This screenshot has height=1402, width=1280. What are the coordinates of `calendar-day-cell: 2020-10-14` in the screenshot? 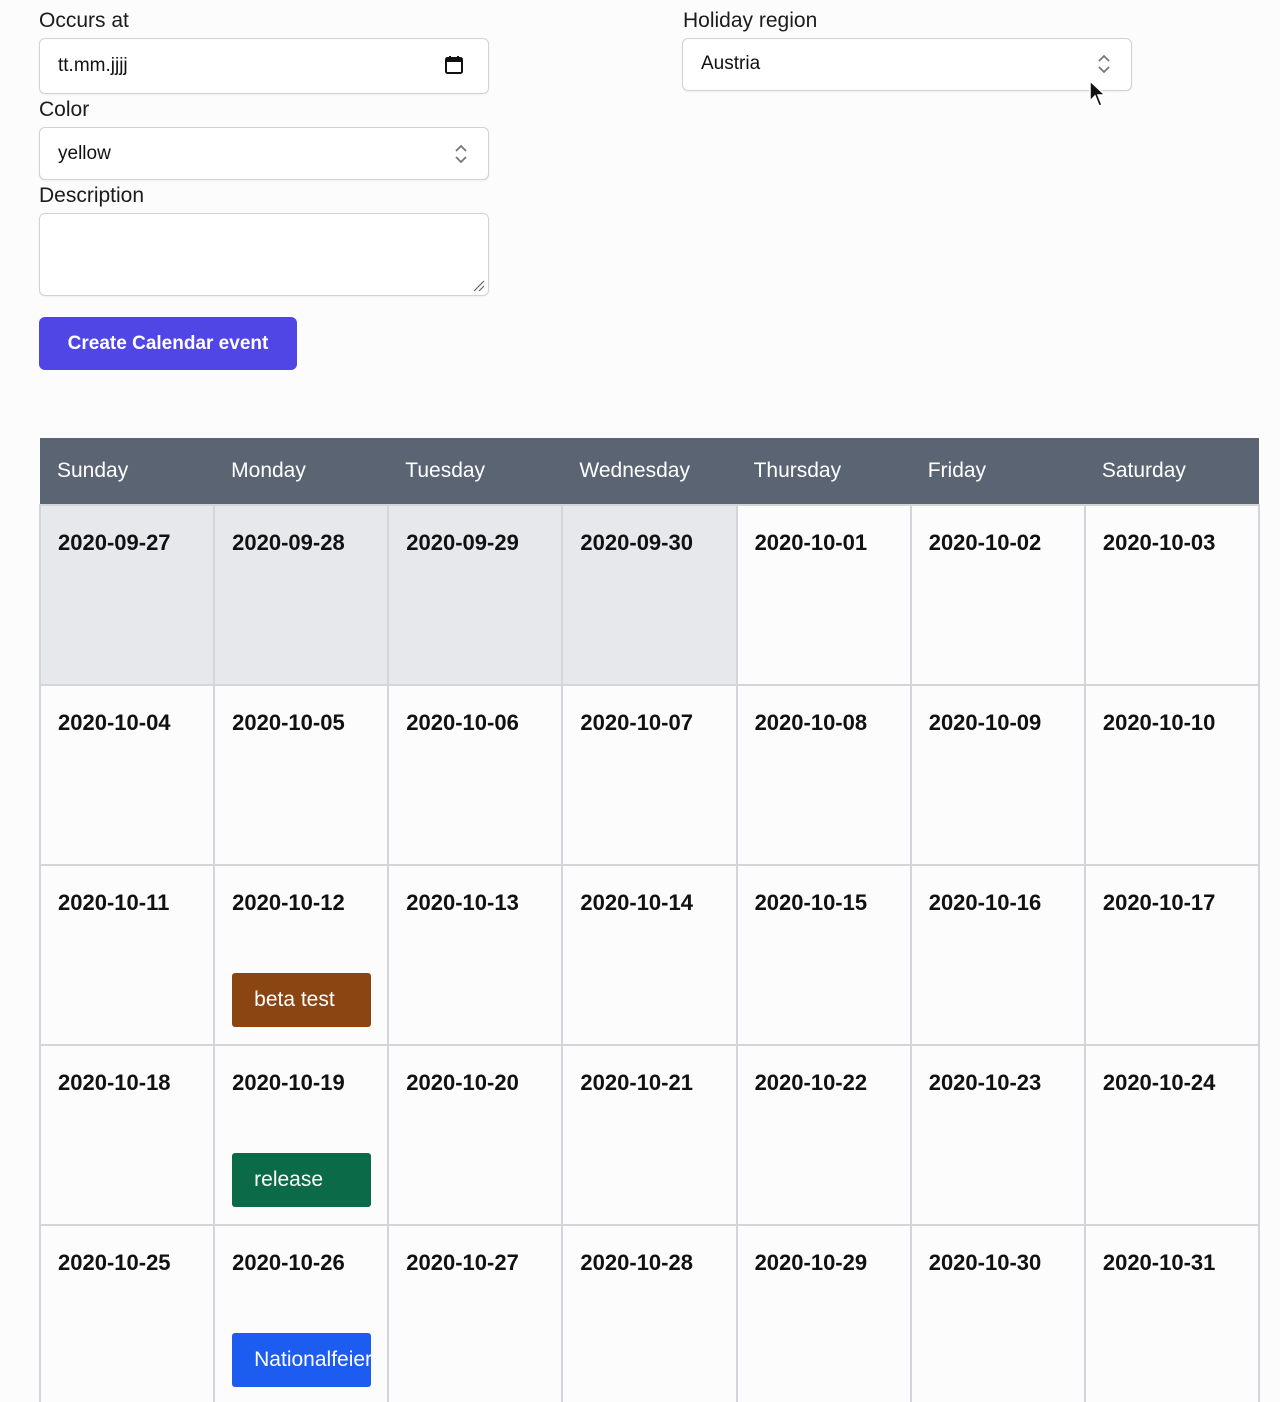 It's located at (649, 955).